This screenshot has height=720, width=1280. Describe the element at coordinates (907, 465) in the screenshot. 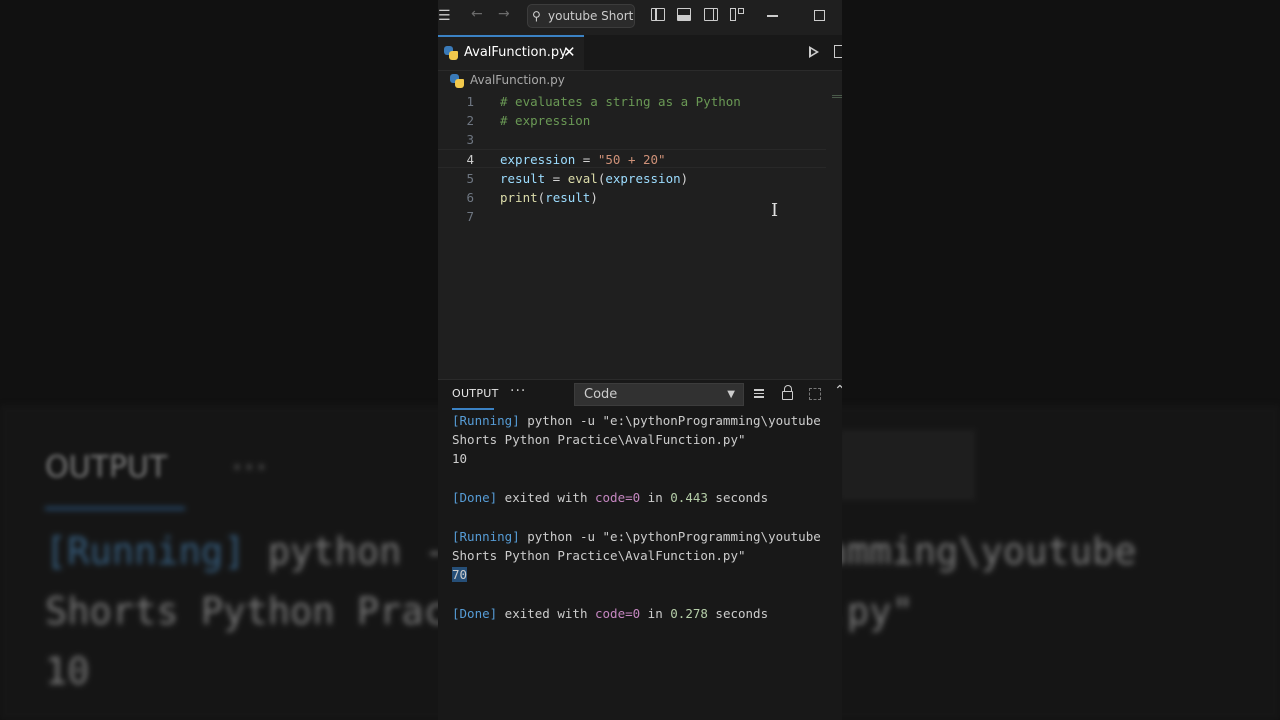

I see `background-dropdown` at that location.